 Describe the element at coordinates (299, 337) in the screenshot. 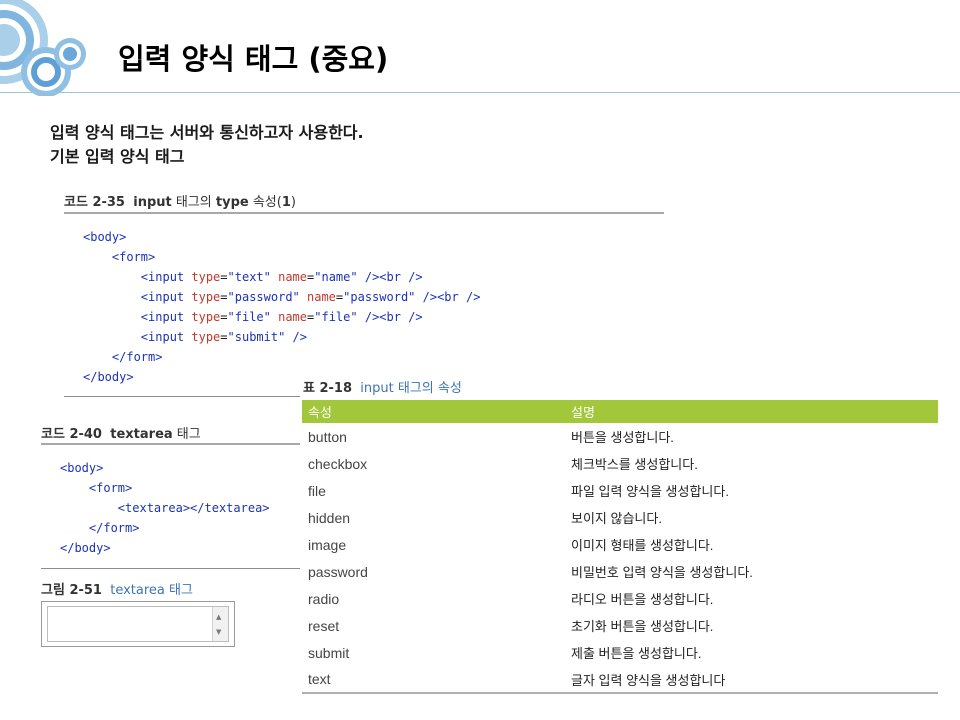

I see `code-token-tag: />` at that location.